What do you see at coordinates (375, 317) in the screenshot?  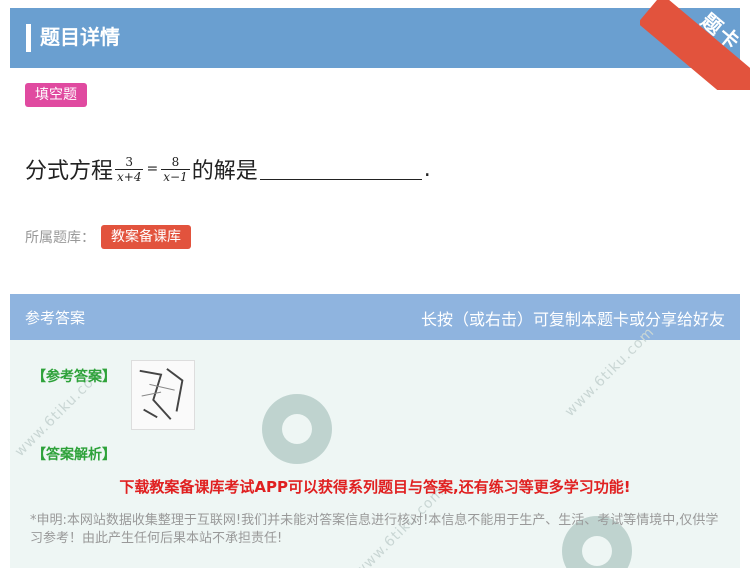 I see `answer-header: 参考答案 长按（或右击）可复制本题卡或分享给好友` at bounding box center [375, 317].